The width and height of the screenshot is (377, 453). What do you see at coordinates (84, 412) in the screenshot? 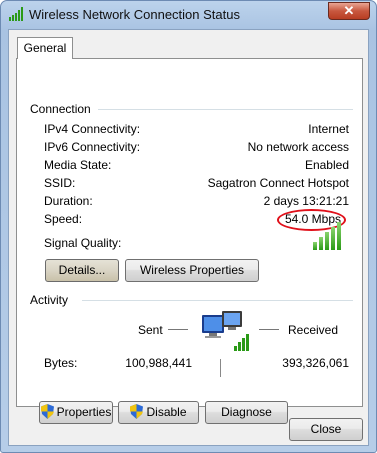
I see `properties-button-label: Properties` at bounding box center [84, 412].